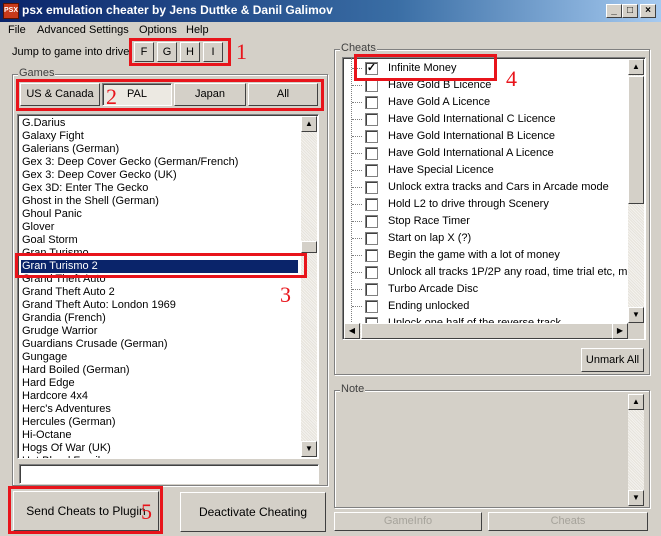 This screenshot has width=661, height=536. I want to click on scroll-thumb, so click(309, 247).